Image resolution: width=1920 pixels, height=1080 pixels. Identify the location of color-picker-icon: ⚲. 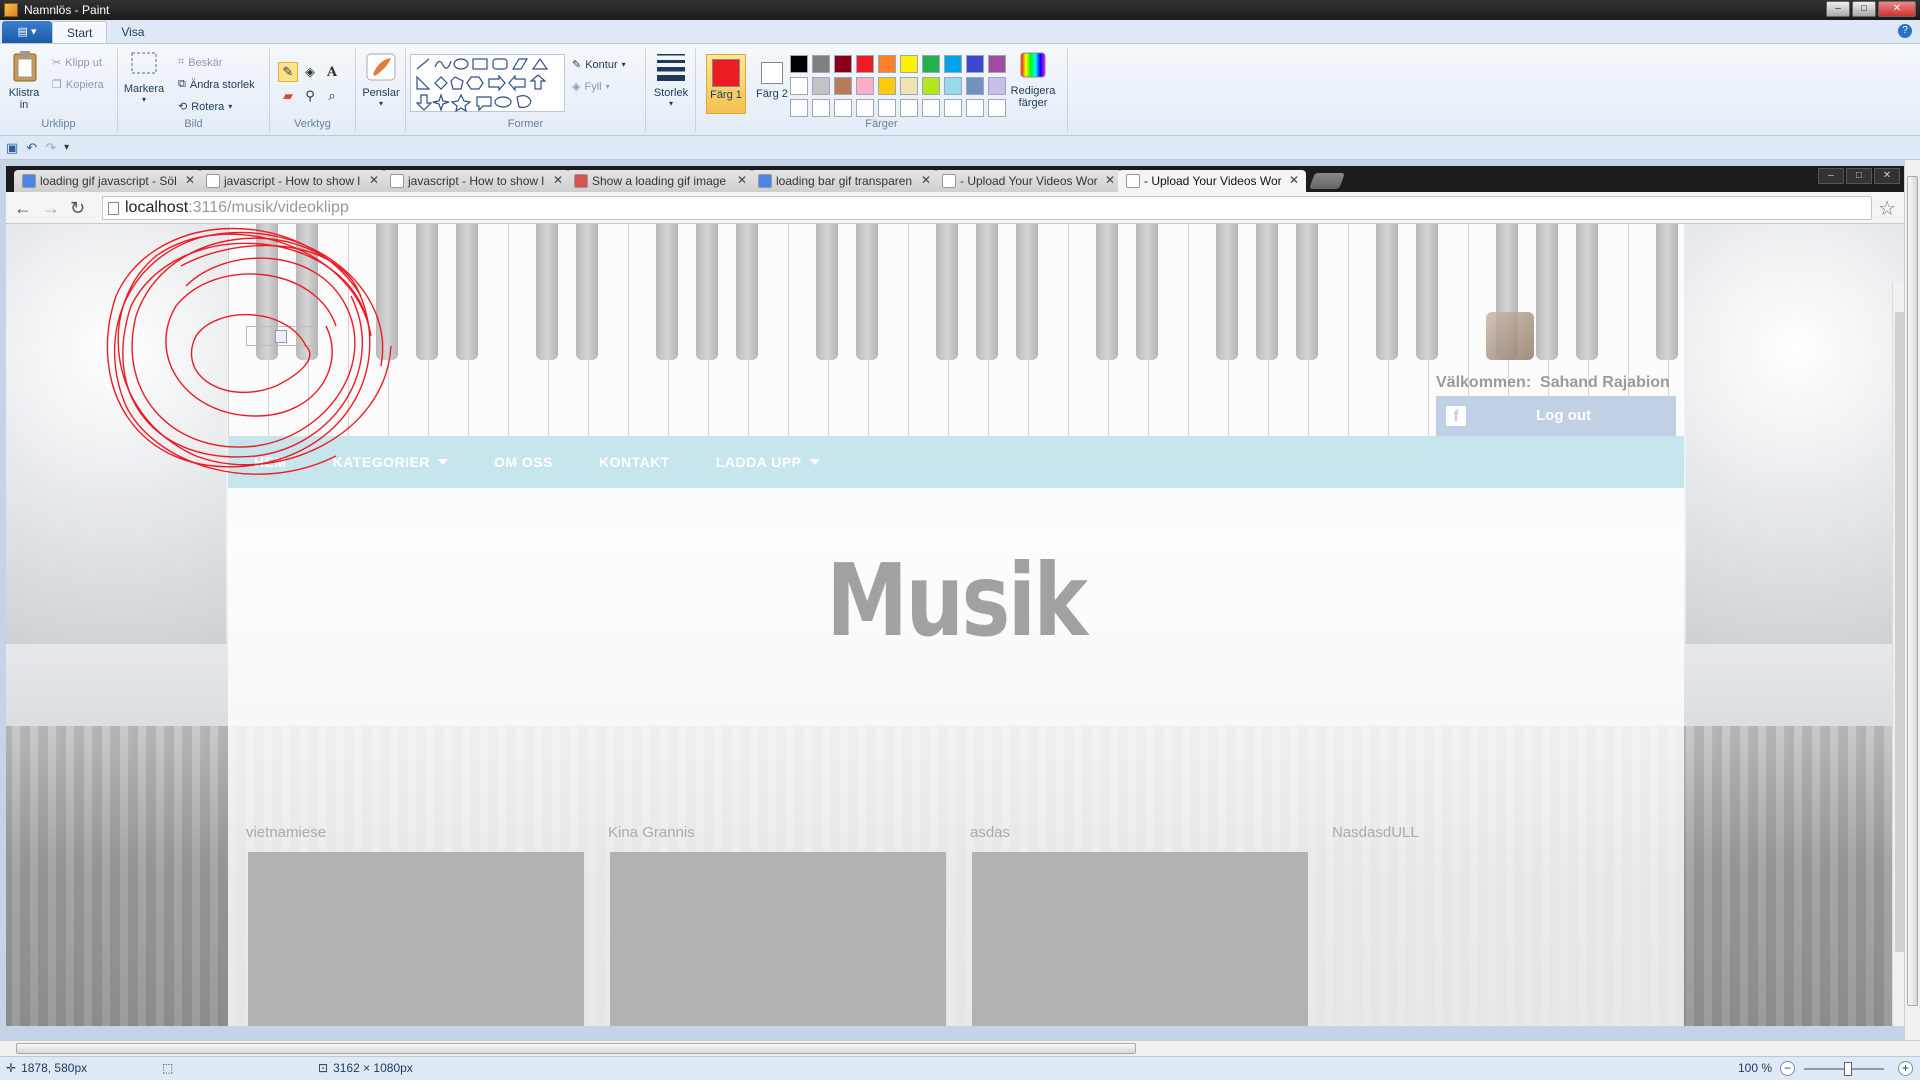
(310, 96).